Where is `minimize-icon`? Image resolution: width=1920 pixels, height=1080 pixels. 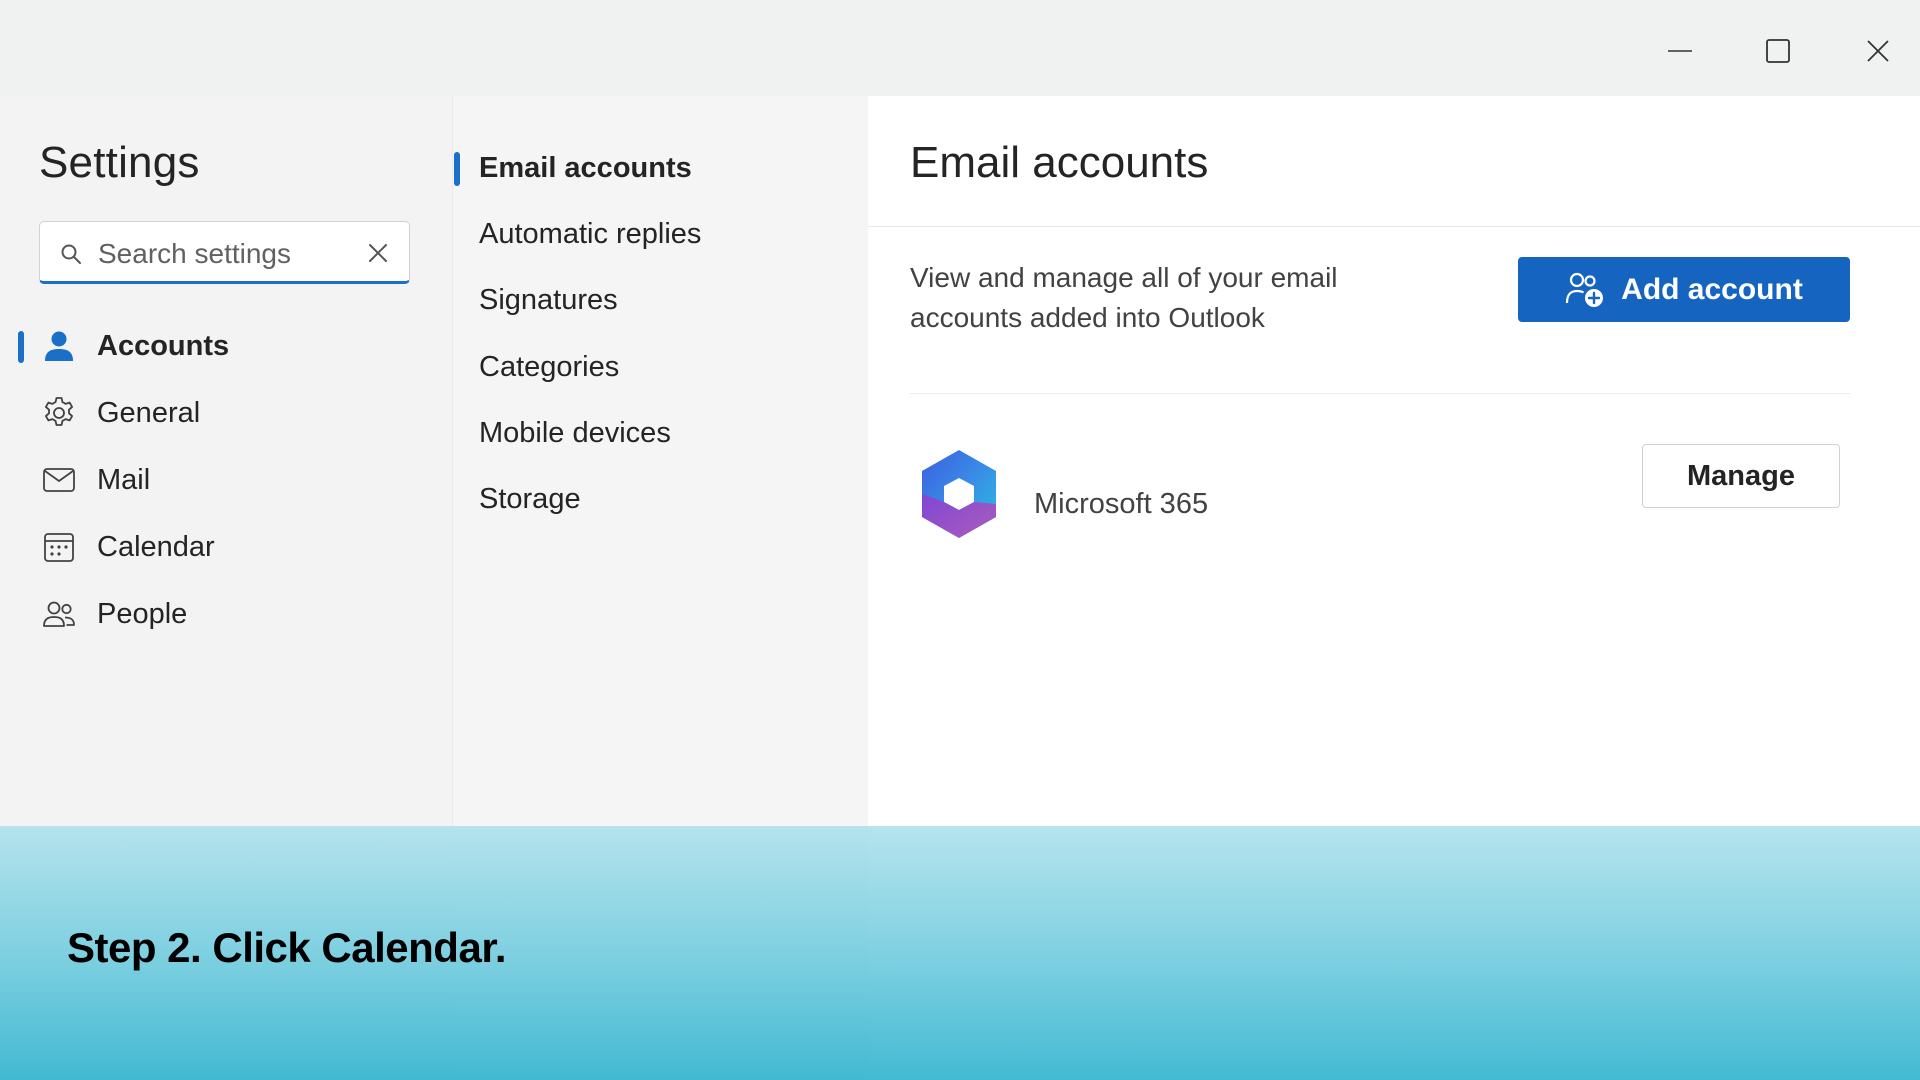 minimize-icon is located at coordinates (1680, 51).